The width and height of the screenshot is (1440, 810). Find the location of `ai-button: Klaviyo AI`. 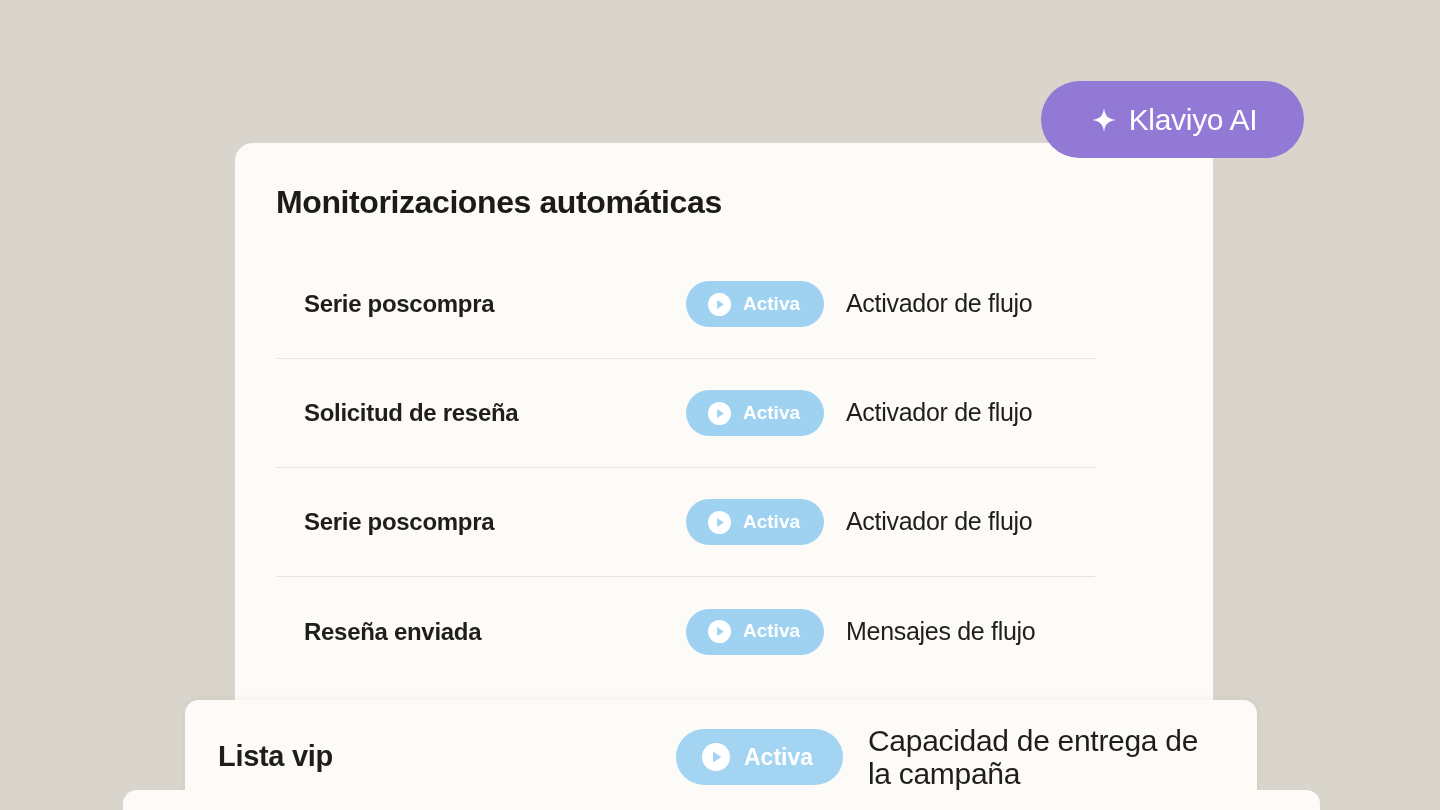

ai-button: Klaviyo AI is located at coordinates (1172, 119).